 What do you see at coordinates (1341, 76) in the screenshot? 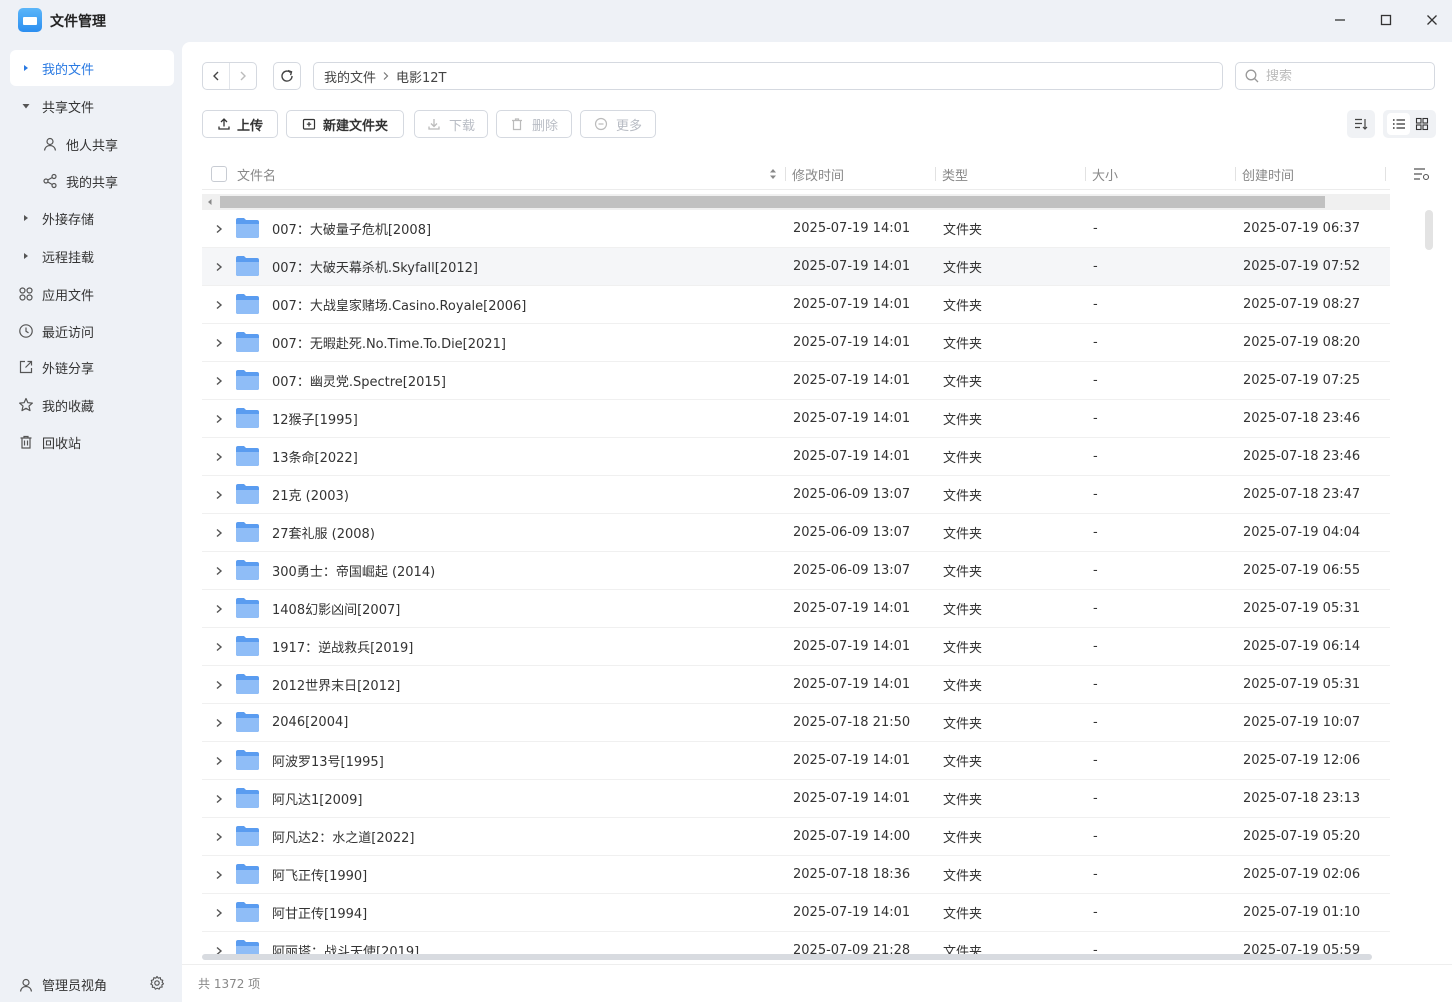
I see `search-input` at bounding box center [1341, 76].